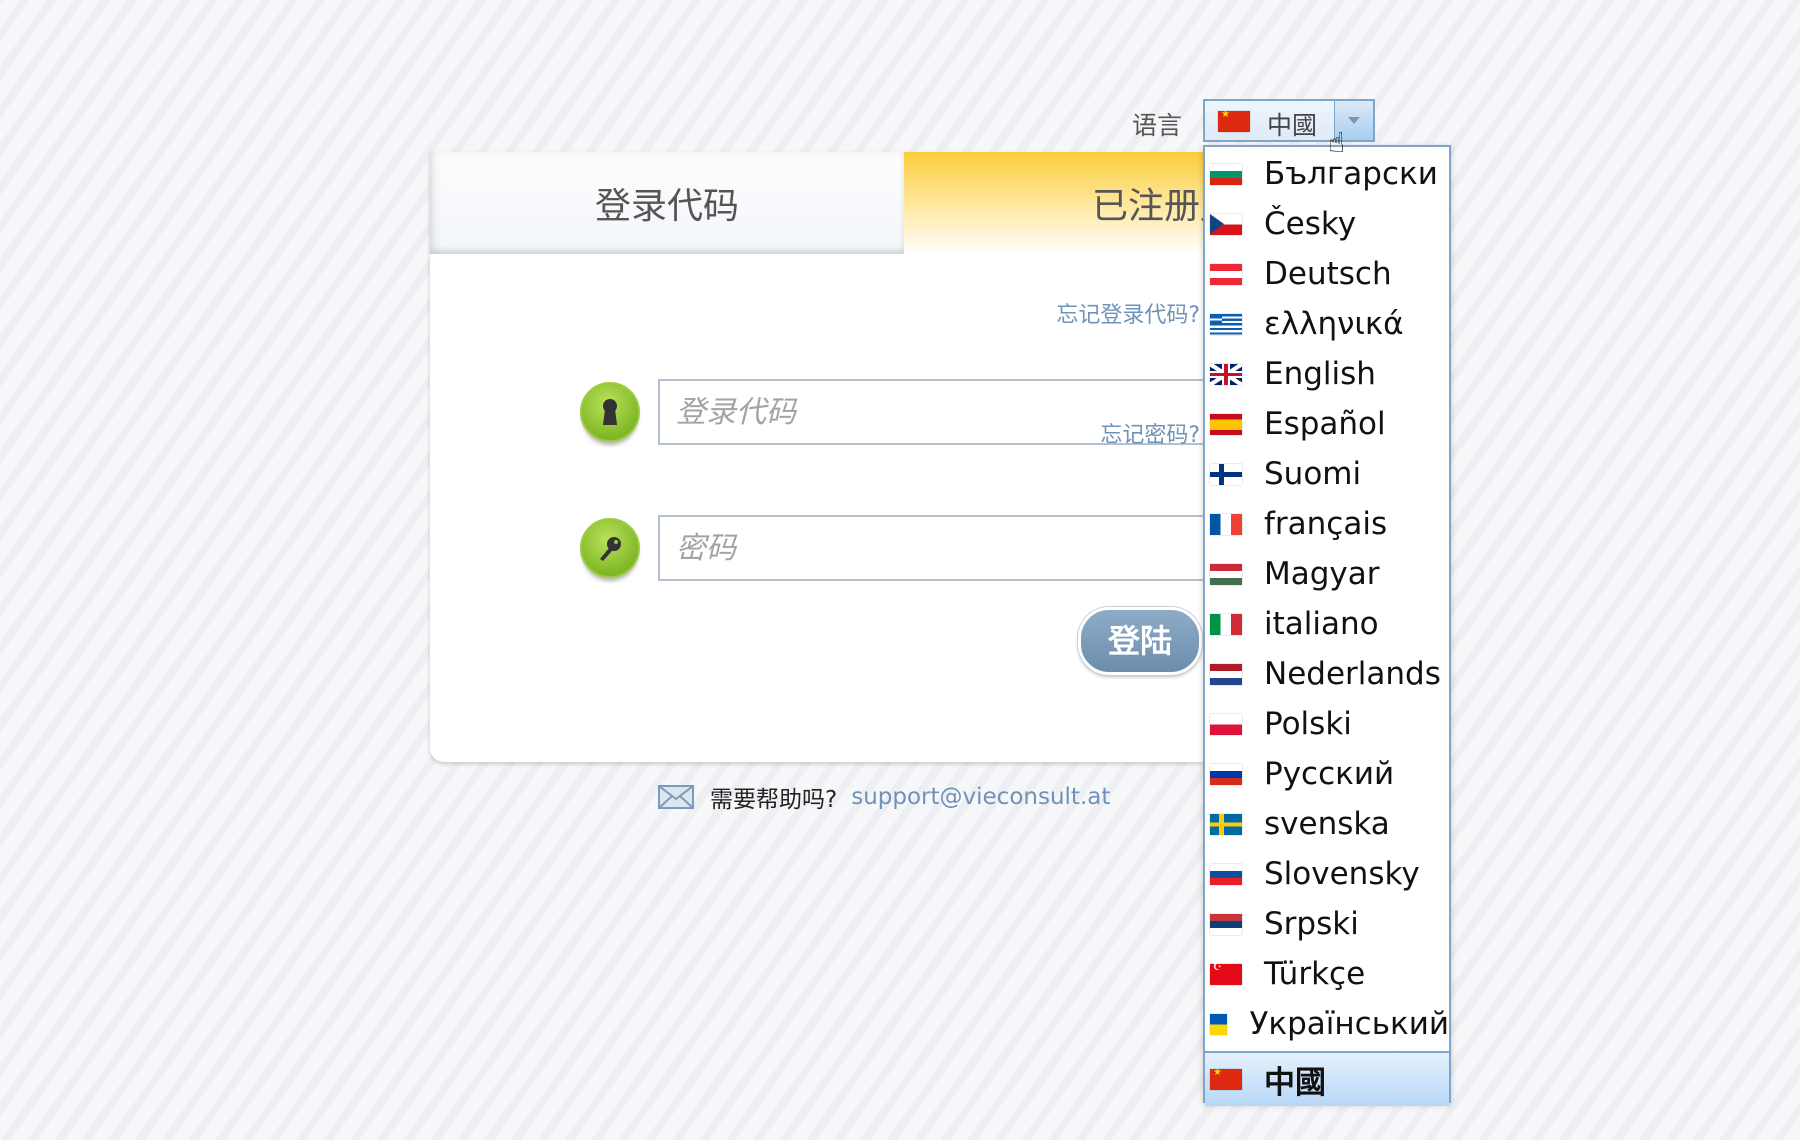 The width and height of the screenshot is (1800, 1140). Describe the element at coordinates (1337, 142) in the screenshot. I see `hand-cursor-icon: ☝` at that location.